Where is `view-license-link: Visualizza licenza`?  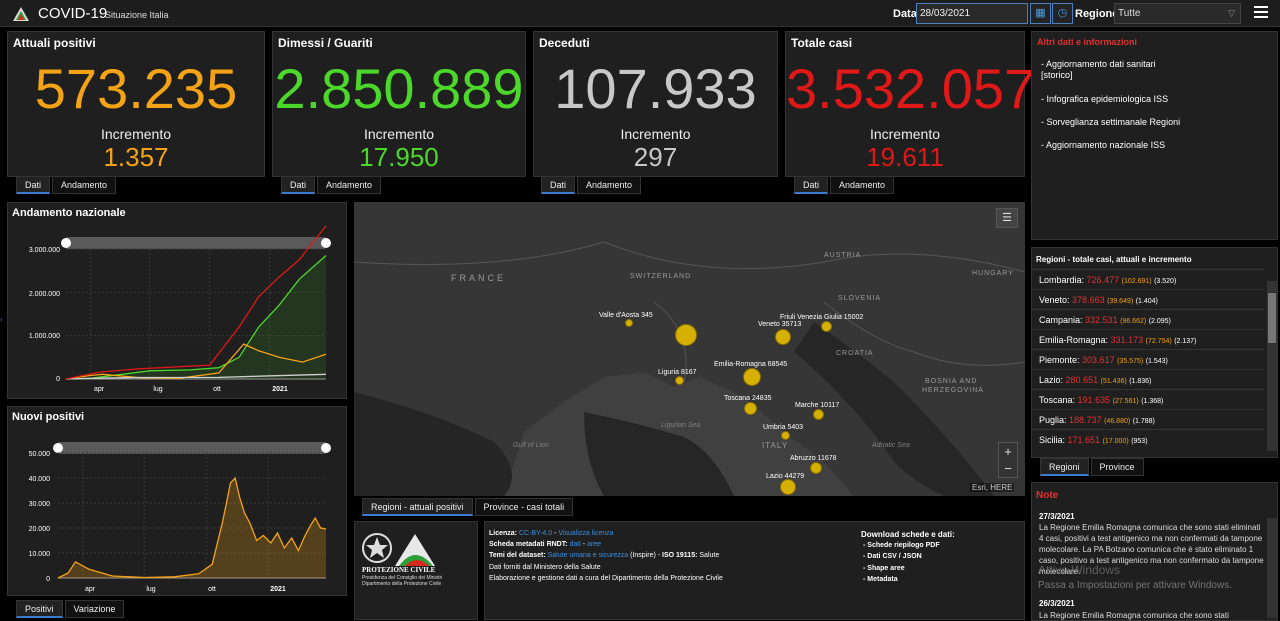 view-license-link: Visualizza licenza is located at coordinates (585, 533).